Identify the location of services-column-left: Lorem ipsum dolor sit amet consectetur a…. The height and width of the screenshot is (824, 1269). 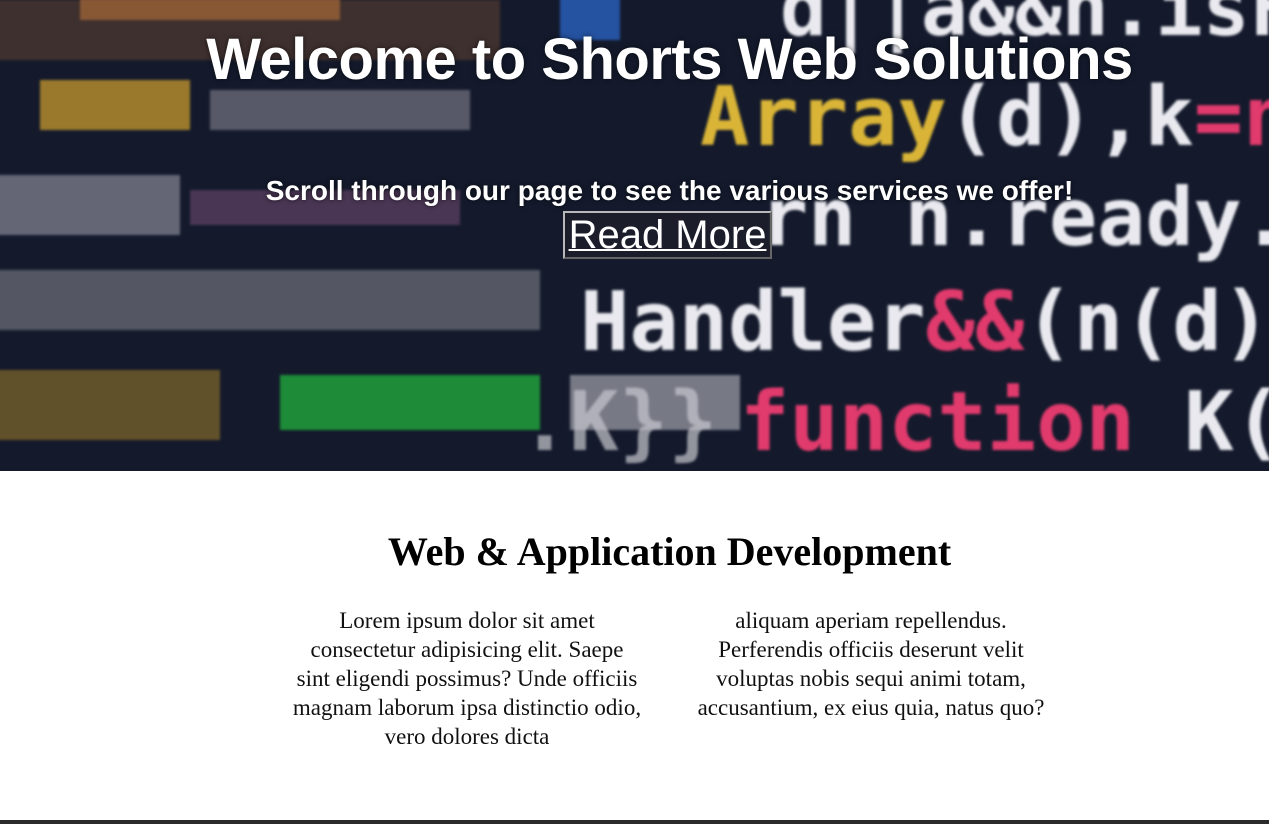
(467, 678).